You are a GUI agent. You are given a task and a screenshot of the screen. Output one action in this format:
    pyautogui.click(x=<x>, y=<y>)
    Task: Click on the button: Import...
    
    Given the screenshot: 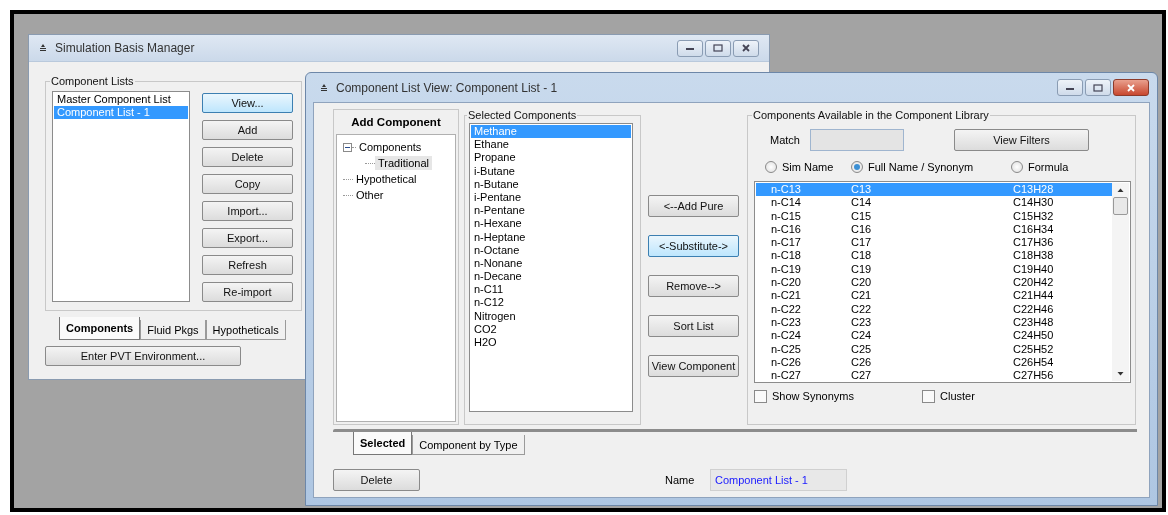 What is the action you would take?
    pyautogui.click(x=247, y=211)
    